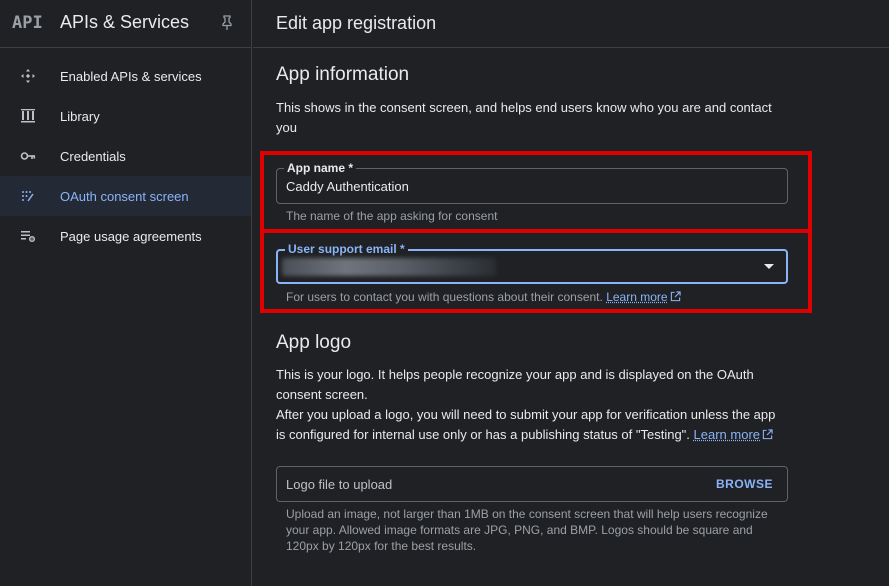 Image resolution: width=889 pixels, height=586 pixels. I want to click on highlight-box-support-email, so click(536, 271).